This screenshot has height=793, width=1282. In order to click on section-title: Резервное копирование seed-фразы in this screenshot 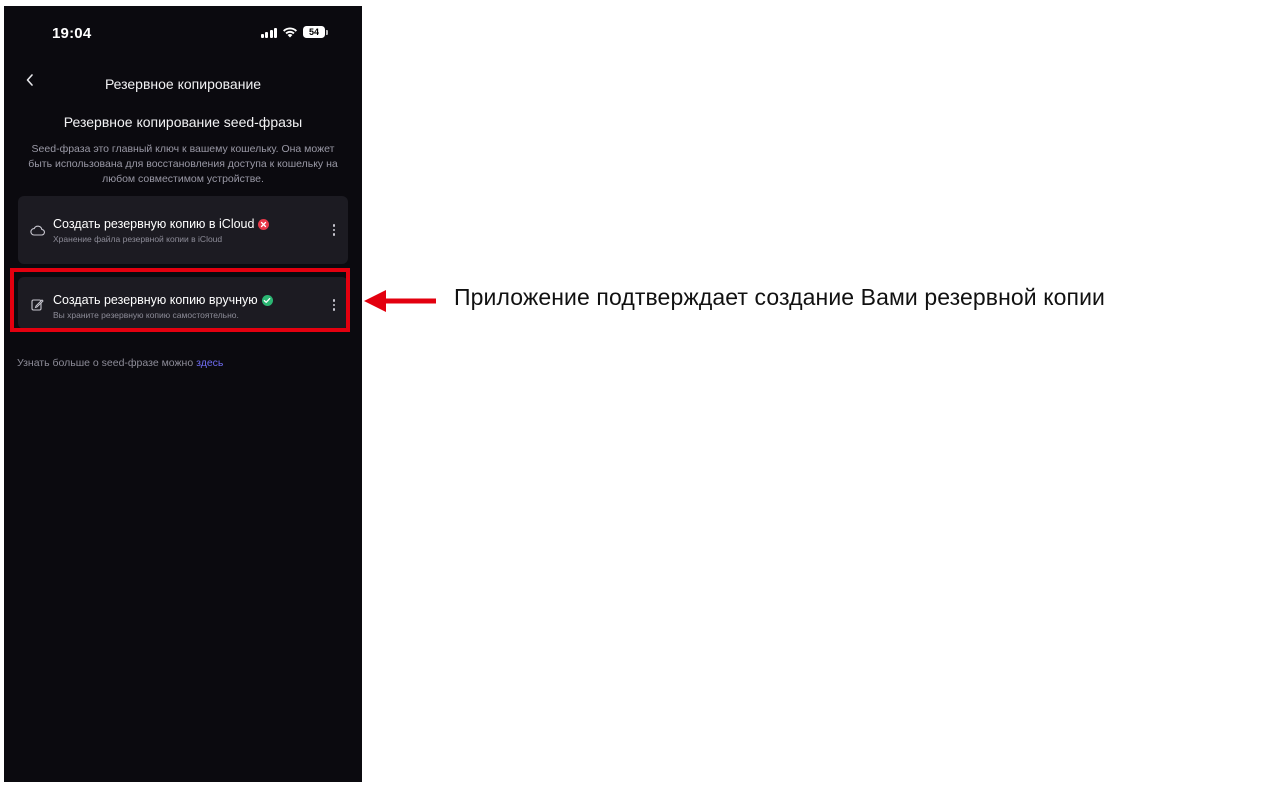, I will do `click(183, 122)`.